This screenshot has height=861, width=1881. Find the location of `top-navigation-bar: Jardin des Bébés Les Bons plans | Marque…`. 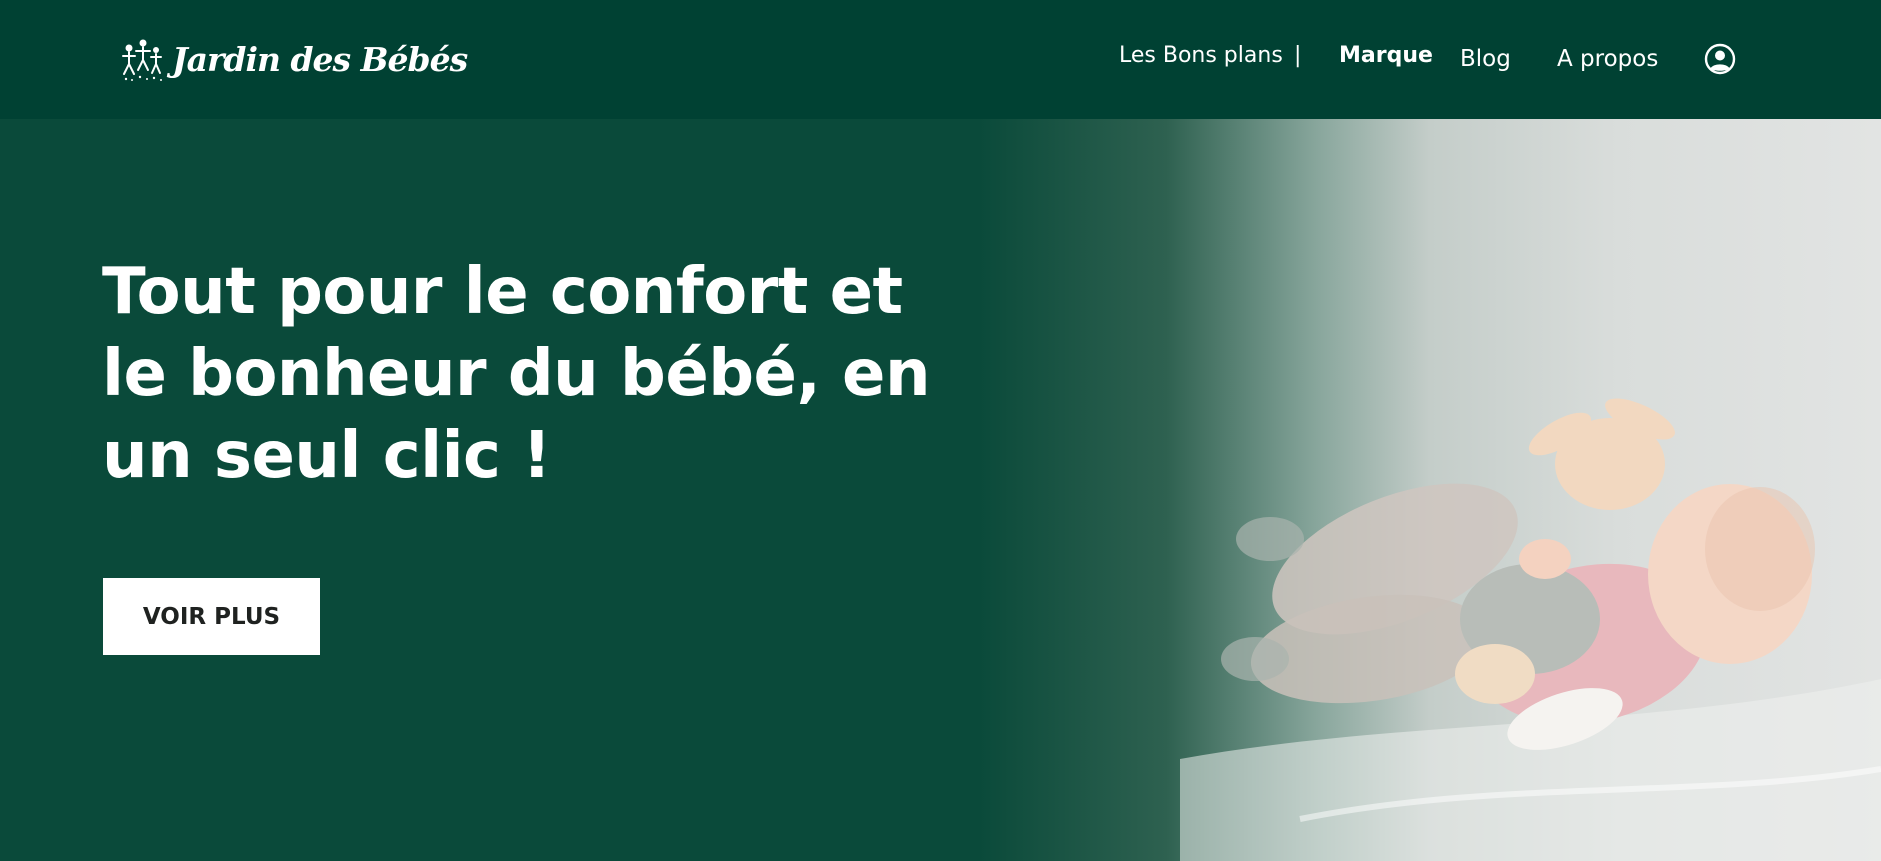

top-navigation-bar: Jardin des Bébés Les Bons plans | Marque… is located at coordinates (940, 59).